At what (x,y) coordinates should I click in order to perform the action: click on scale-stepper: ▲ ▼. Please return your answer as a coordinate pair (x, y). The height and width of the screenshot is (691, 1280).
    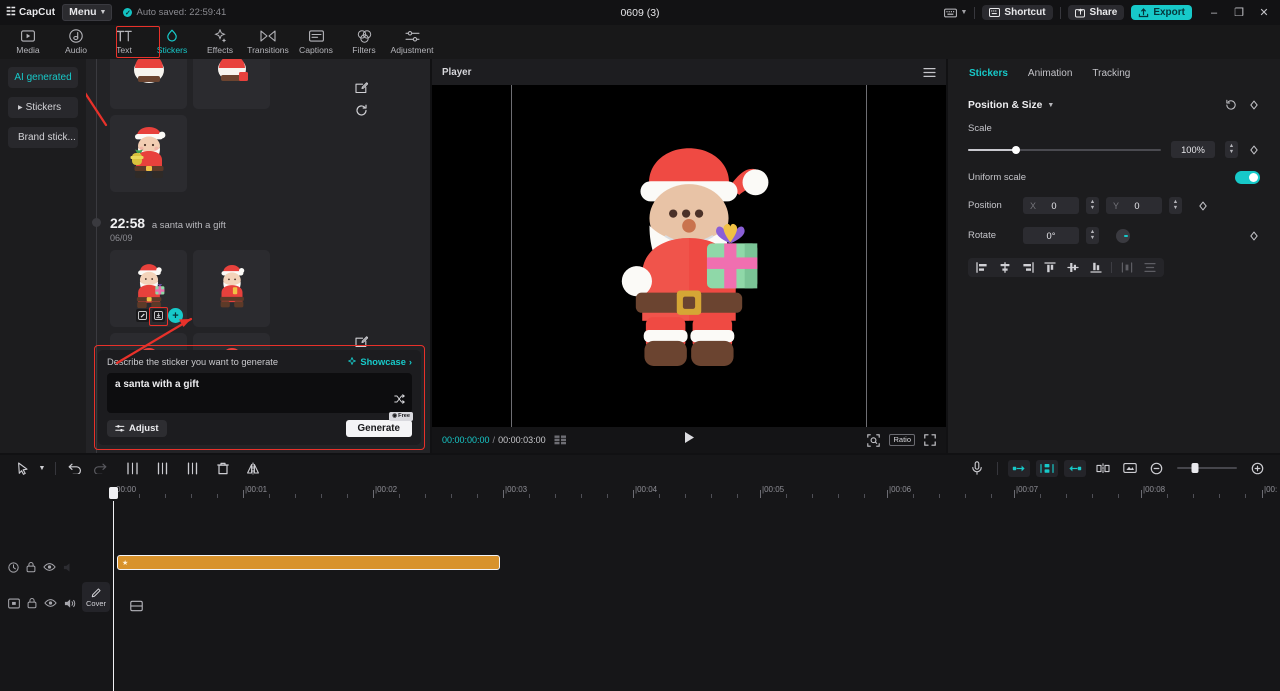
    Looking at the image, I should click on (1231, 149).